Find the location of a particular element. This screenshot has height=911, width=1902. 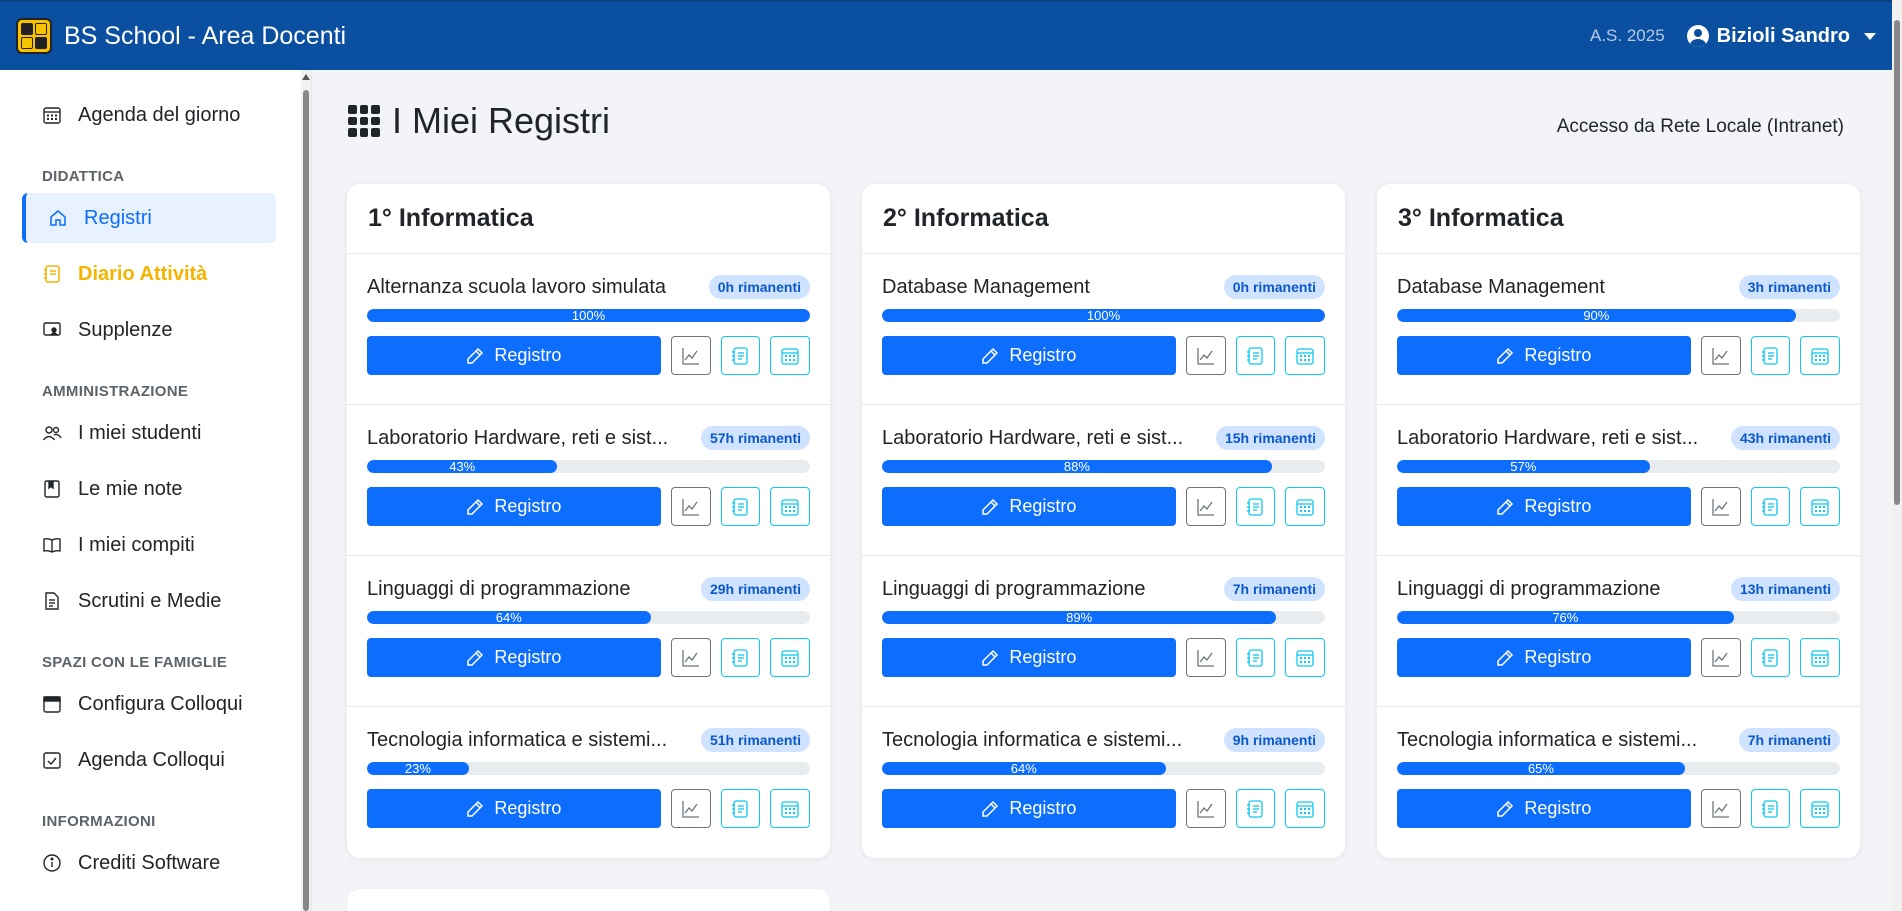

chart-line-icon is located at coordinates (1206, 809).